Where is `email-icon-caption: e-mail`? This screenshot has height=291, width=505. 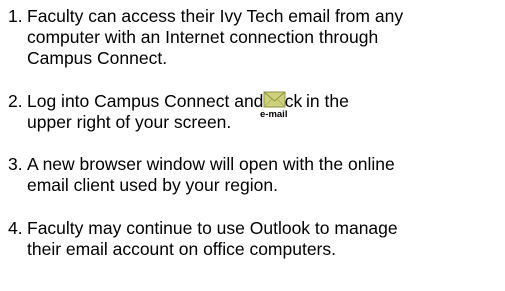
email-icon-caption: e-mail is located at coordinates (274, 114).